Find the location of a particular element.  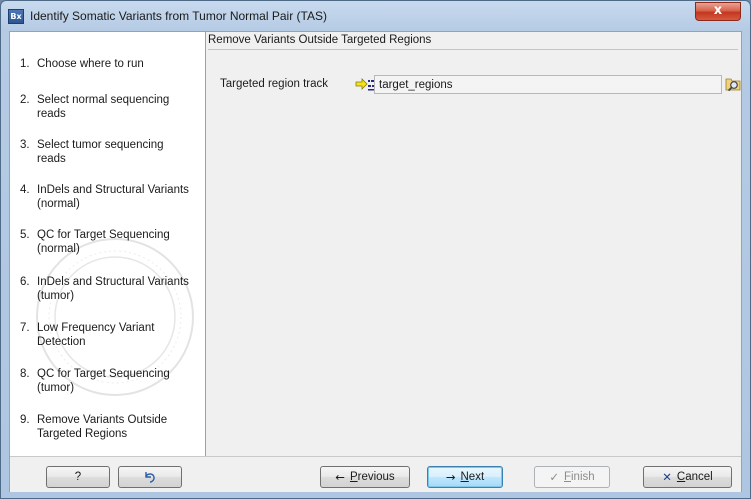

step-number: 8. is located at coordinates (25, 374).